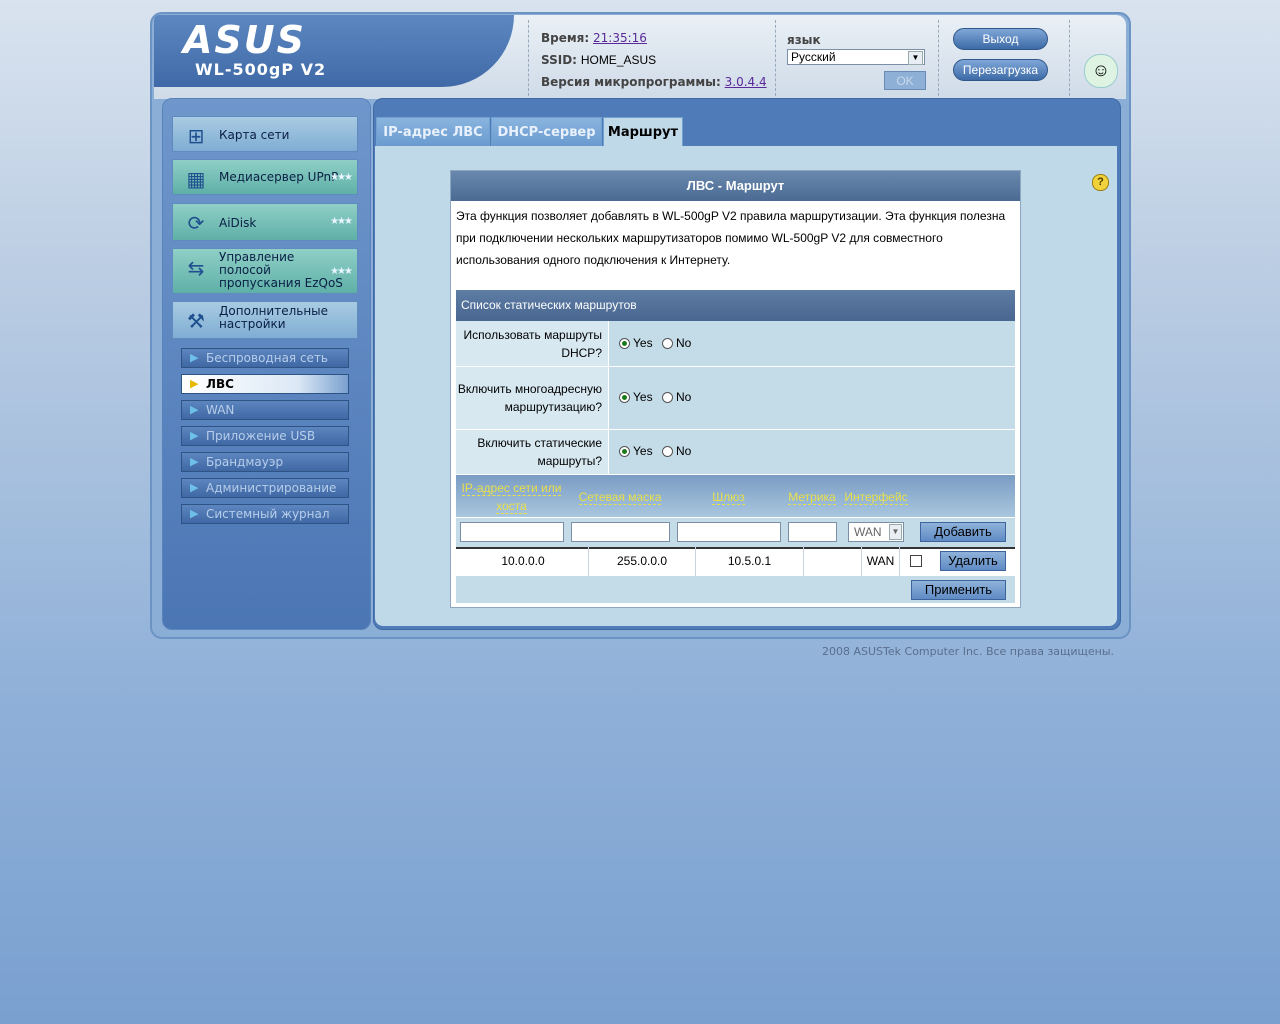 Image resolution: width=1280 pixels, height=1024 pixels. I want to click on time-info: Время: 21:35:16, so click(594, 38).